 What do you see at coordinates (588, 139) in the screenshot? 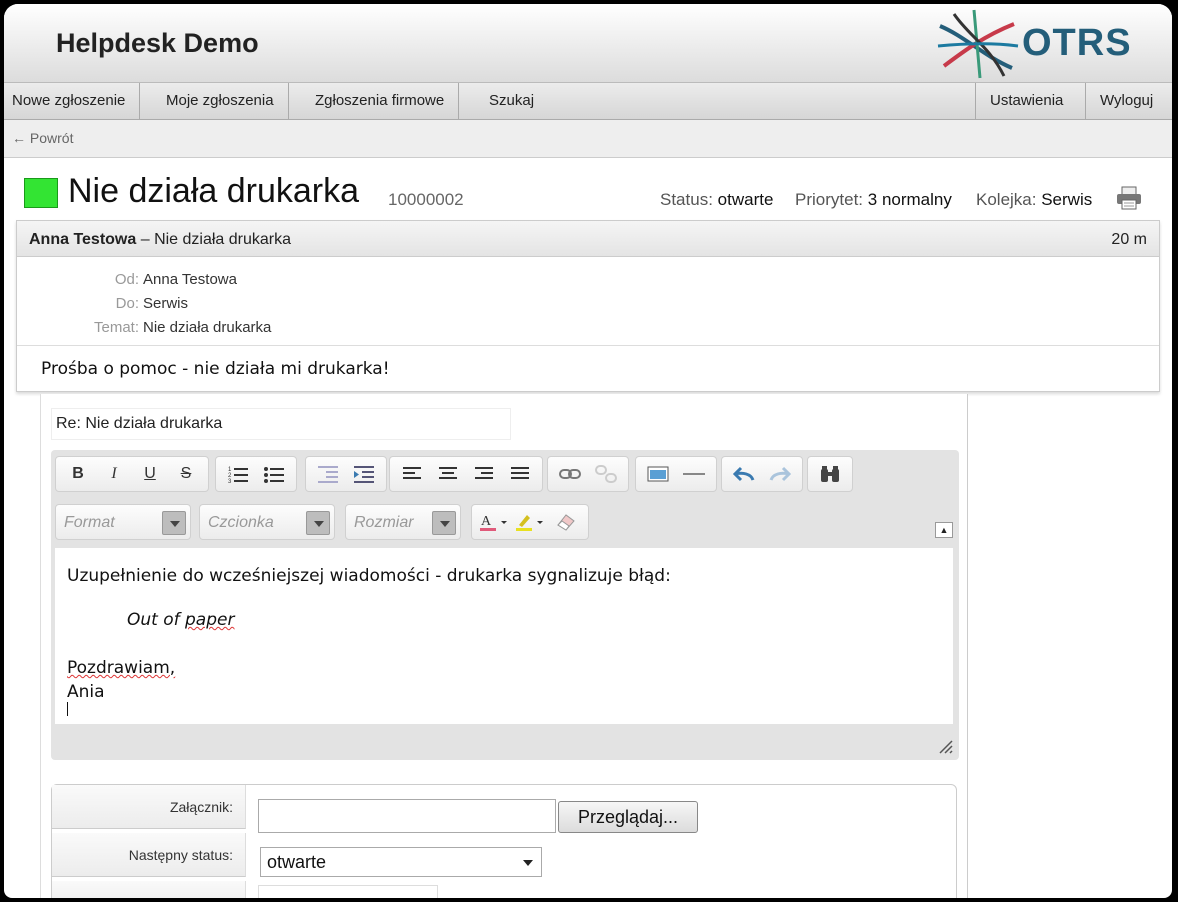
I see `back-bar: ← Powrót` at bounding box center [588, 139].